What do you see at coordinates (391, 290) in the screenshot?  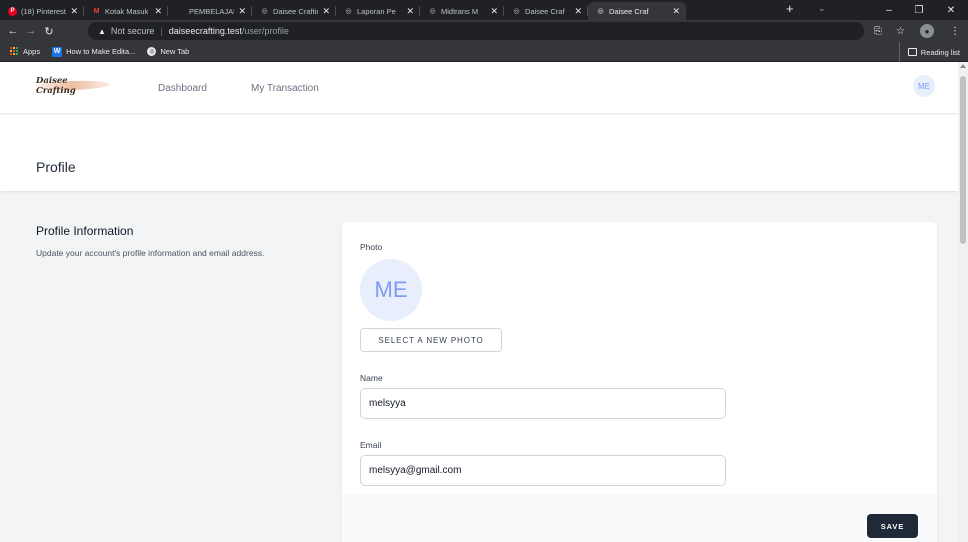 I see `profile-photo-avatar: ME` at bounding box center [391, 290].